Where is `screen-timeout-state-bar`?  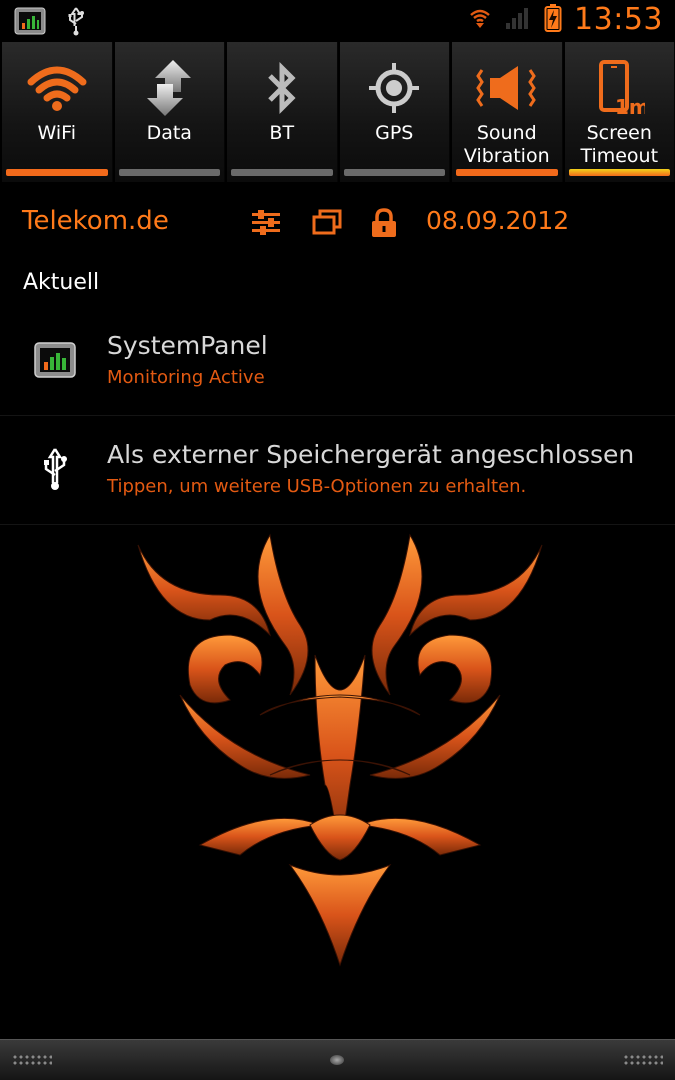
screen-timeout-state-bar is located at coordinates (619, 172).